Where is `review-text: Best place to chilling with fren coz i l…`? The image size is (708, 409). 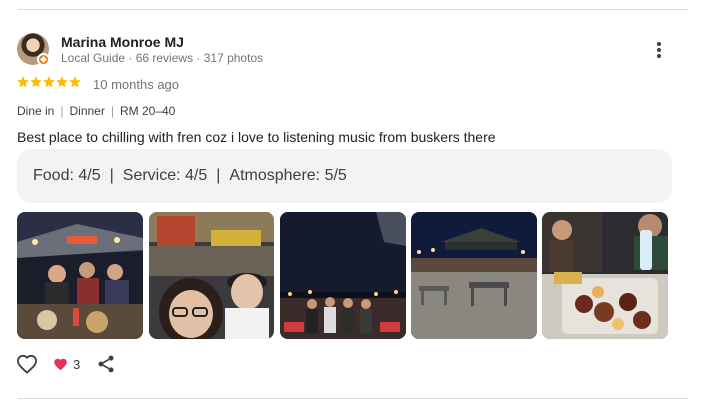
review-text: Best place to chilling with fren coz i l… is located at coordinates (256, 137).